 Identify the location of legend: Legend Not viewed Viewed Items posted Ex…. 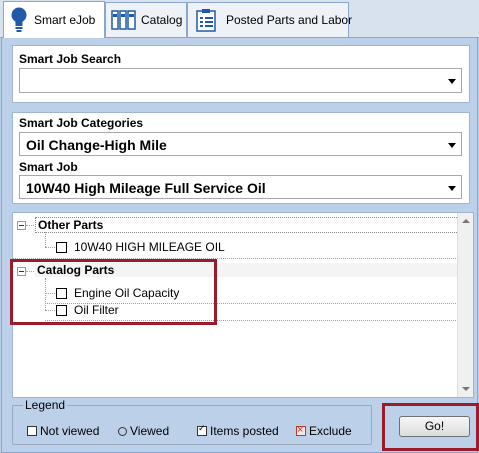
(192, 421).